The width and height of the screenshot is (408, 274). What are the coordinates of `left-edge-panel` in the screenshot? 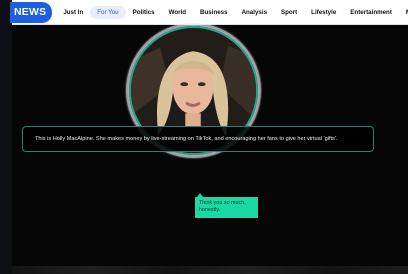 It's located at (6, 137).